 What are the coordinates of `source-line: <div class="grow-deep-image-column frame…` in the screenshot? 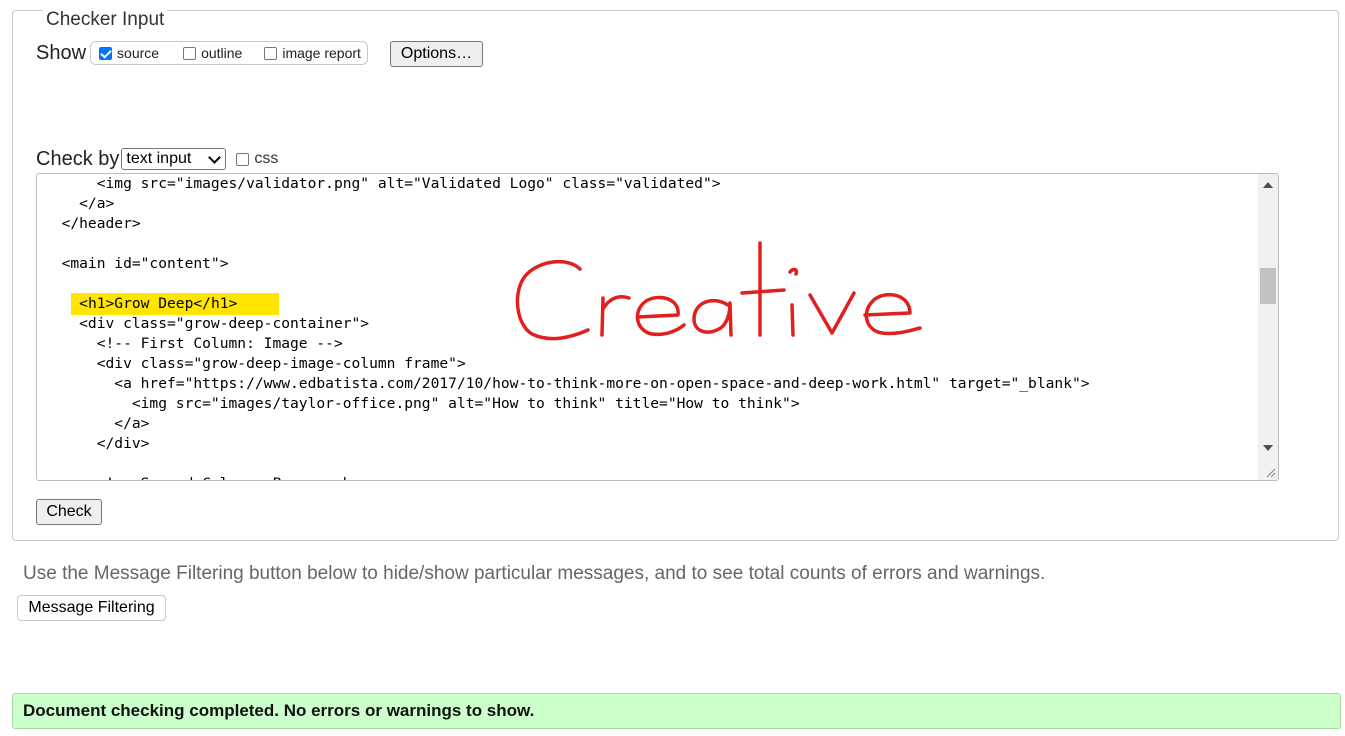 It's located at (651, 364).